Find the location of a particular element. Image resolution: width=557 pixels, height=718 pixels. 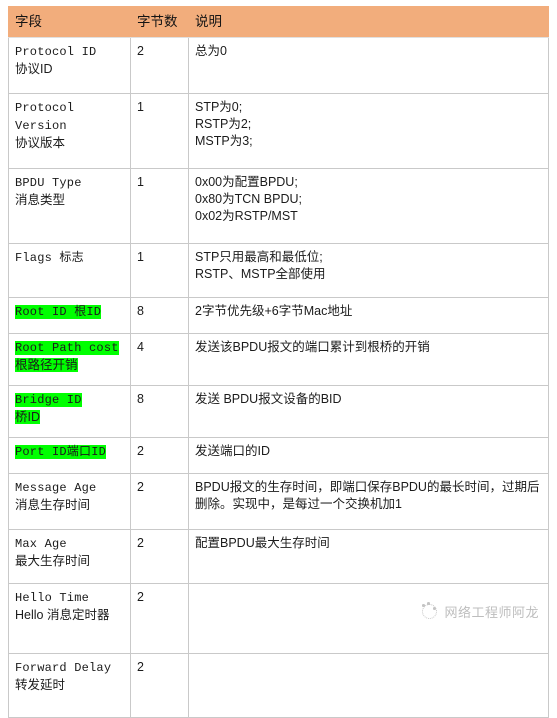

description-line: 0x02为RSTP/MST is located at coordinates (246, 216).